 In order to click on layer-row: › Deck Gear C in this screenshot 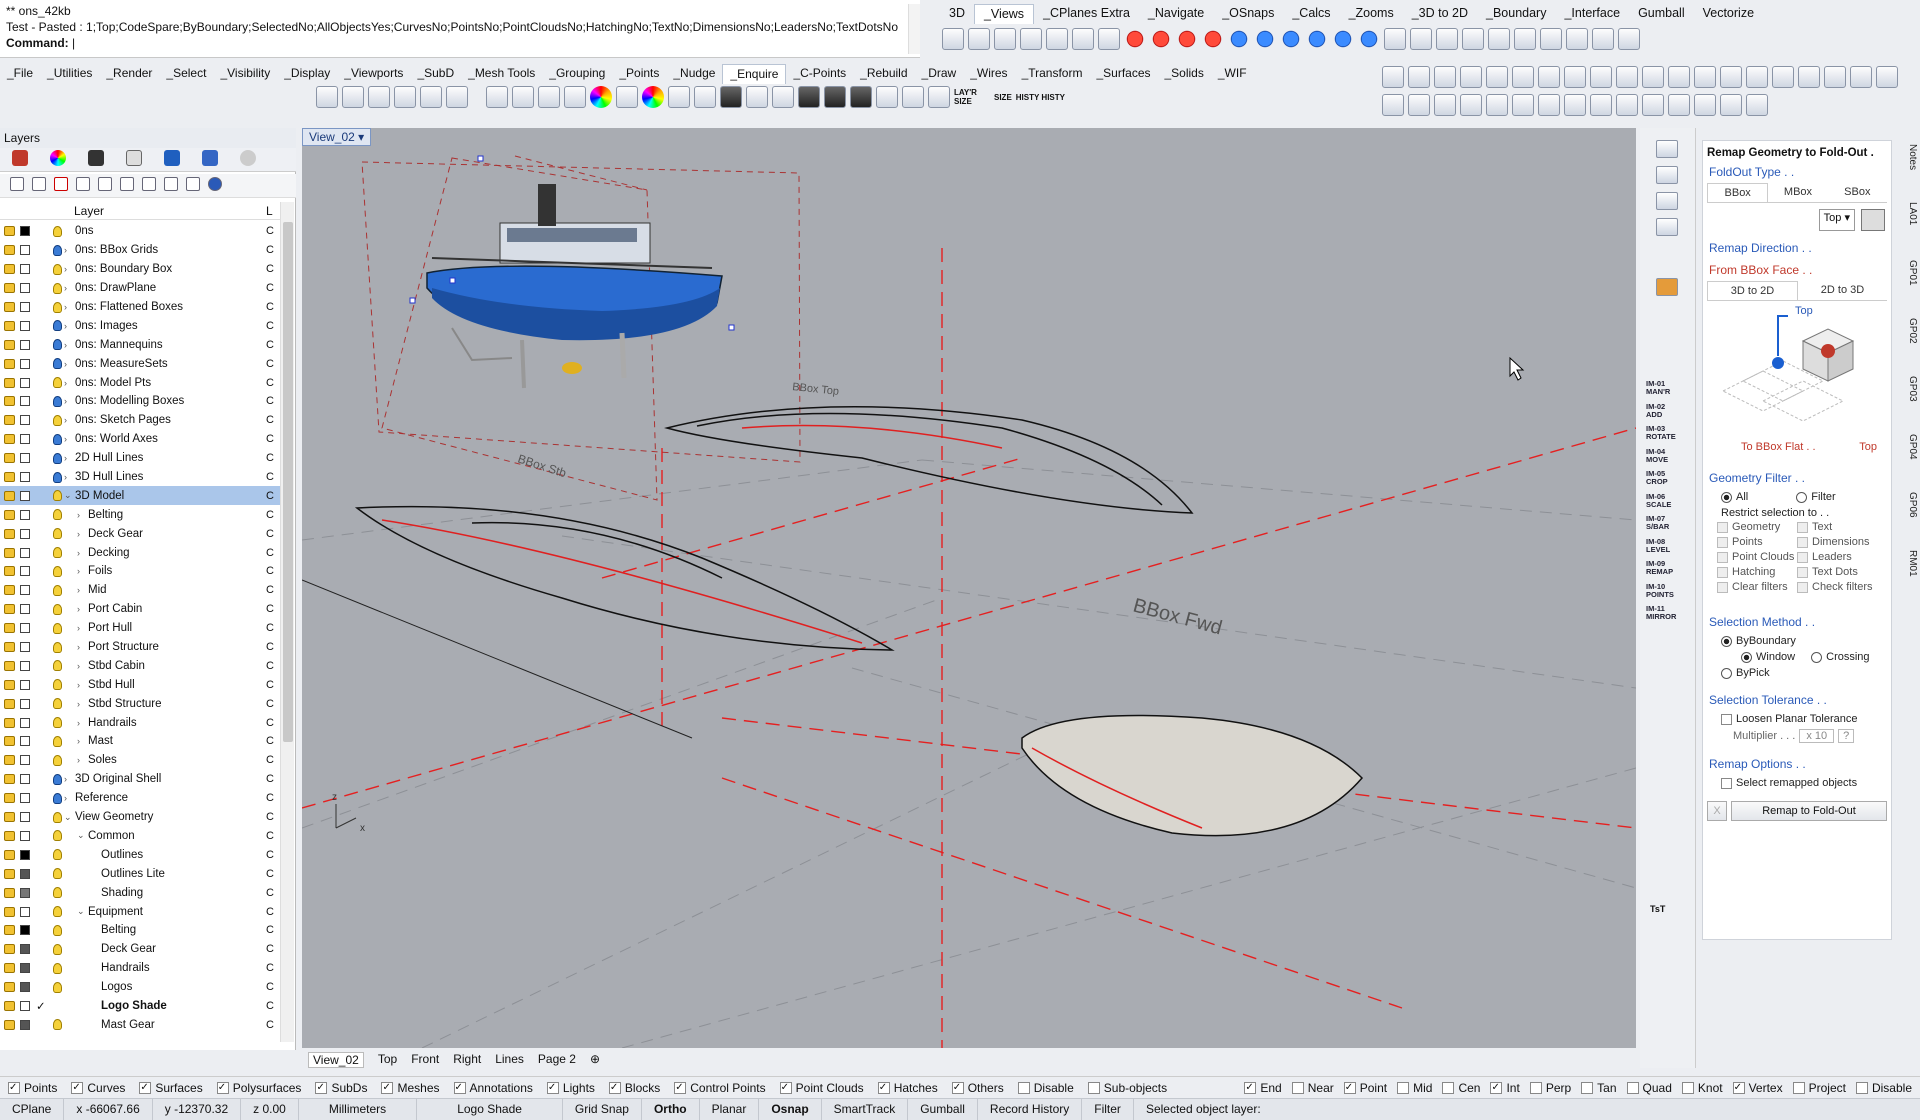, I will do `click(140, 533)`.